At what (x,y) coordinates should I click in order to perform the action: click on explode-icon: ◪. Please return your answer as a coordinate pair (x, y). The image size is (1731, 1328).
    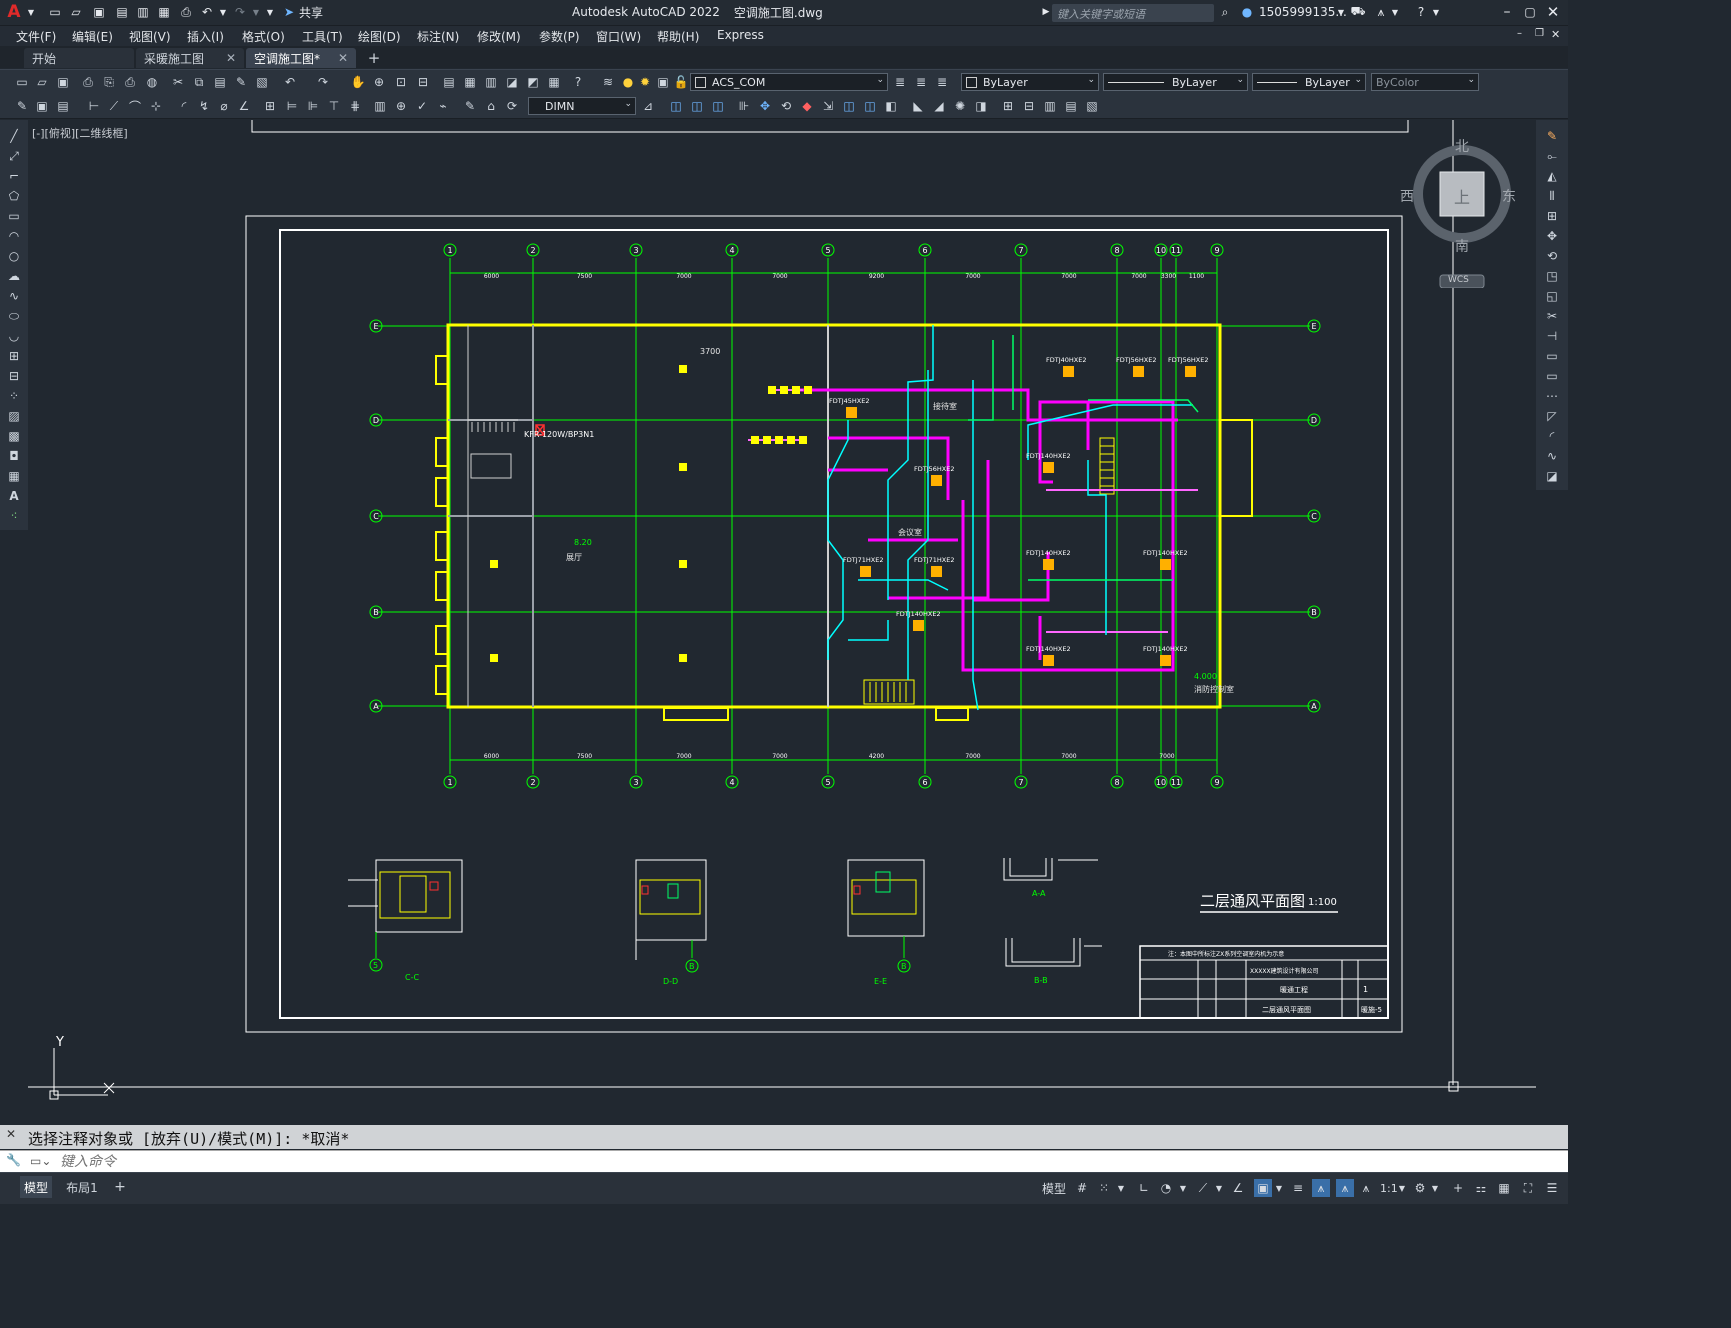
    Looking at the image, I should click on (1552, 476).